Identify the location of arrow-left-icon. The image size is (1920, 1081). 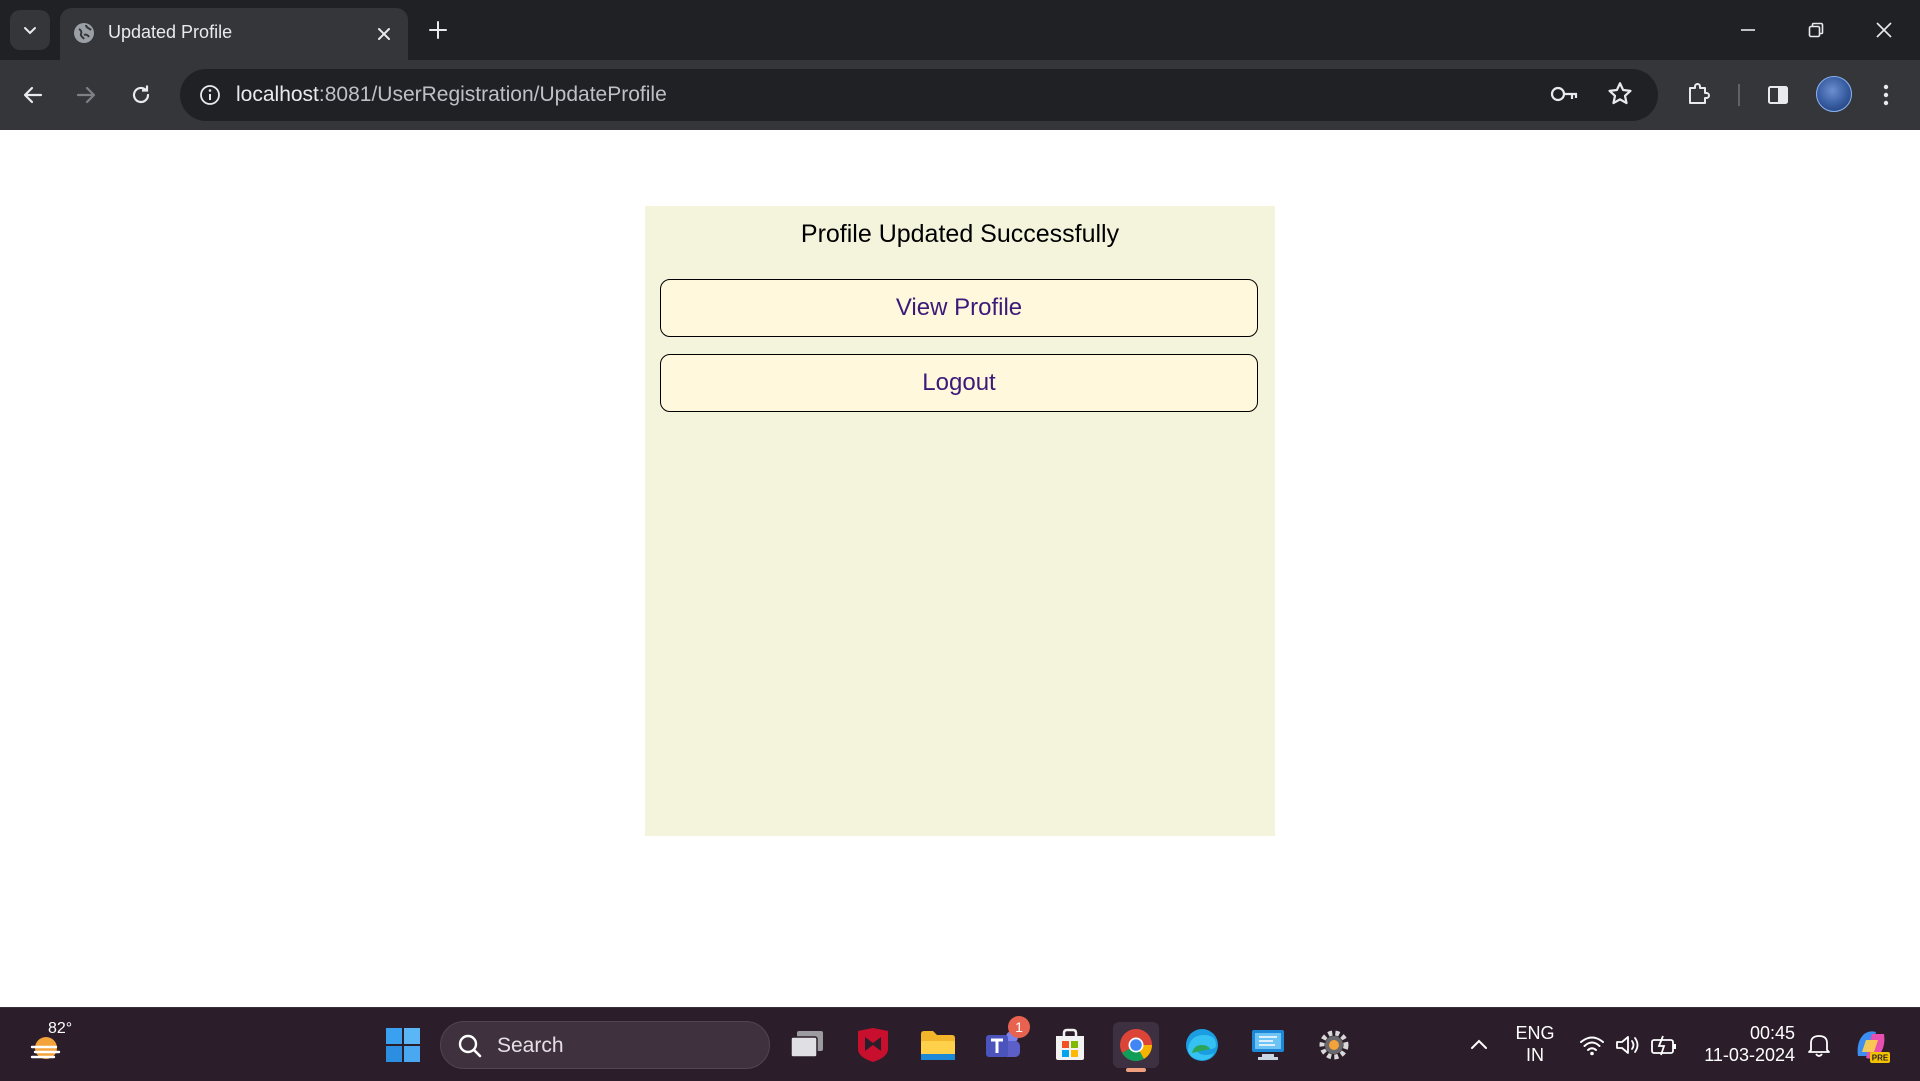
(33, 95).